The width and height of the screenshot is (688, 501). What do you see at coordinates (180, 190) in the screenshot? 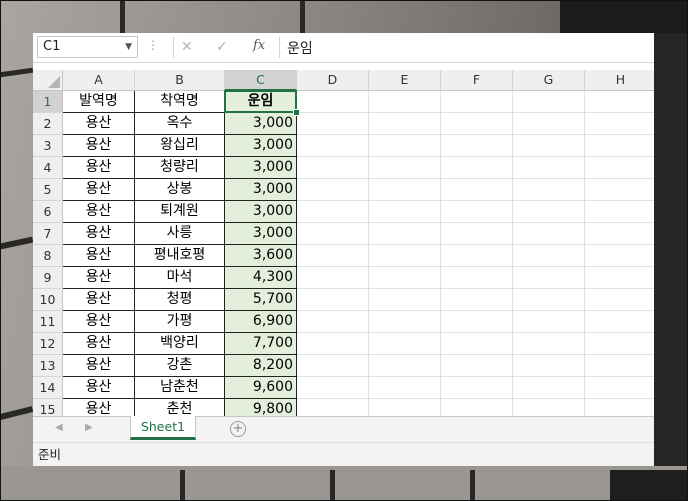
I see `cell-b5: 상봉` at bounding box center [180, 190].